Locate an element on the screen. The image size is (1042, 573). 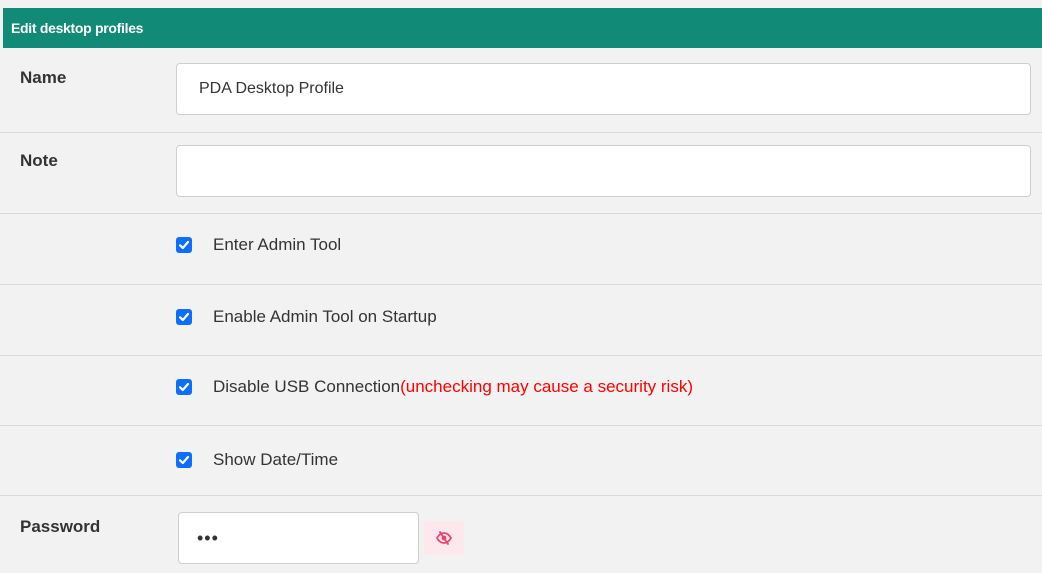
security-risk-warning: (unchecking may cause a security risk) is located at coordinates (546, 386).